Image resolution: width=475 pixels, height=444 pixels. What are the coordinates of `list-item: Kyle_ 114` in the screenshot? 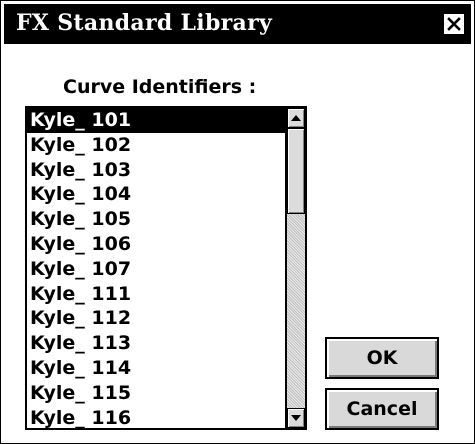 It's located at (156, 368).